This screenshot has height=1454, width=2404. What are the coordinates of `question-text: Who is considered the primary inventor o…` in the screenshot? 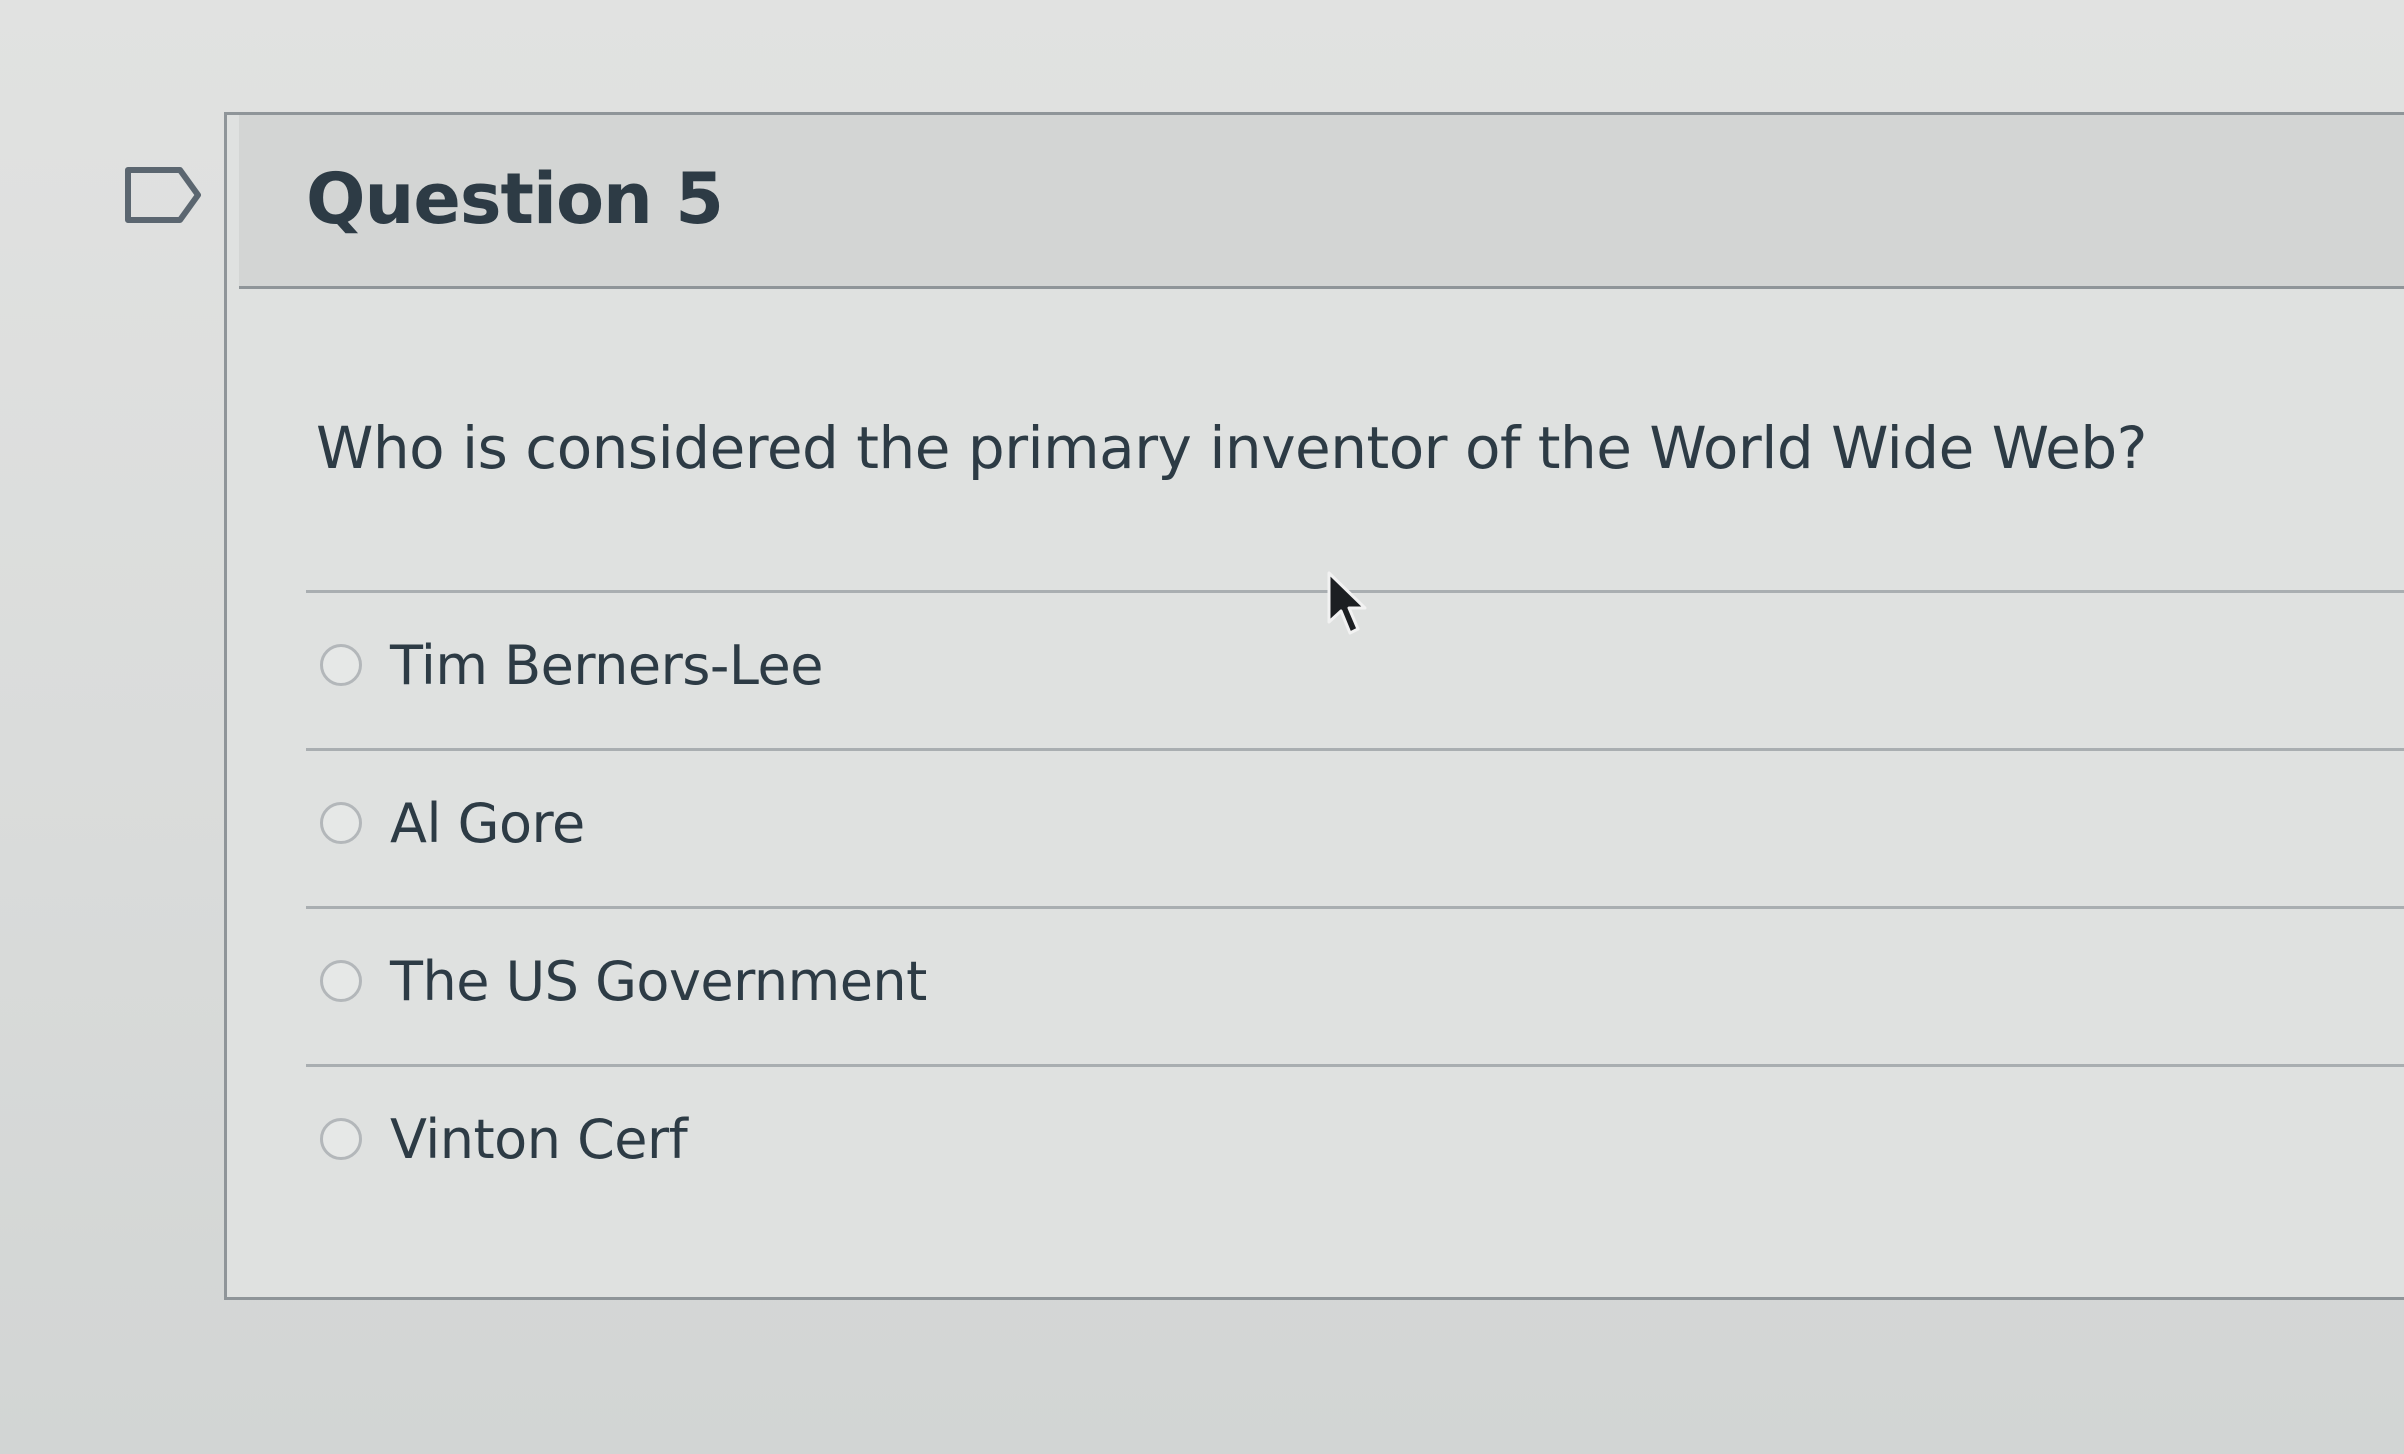 It's located at (1231, 448).